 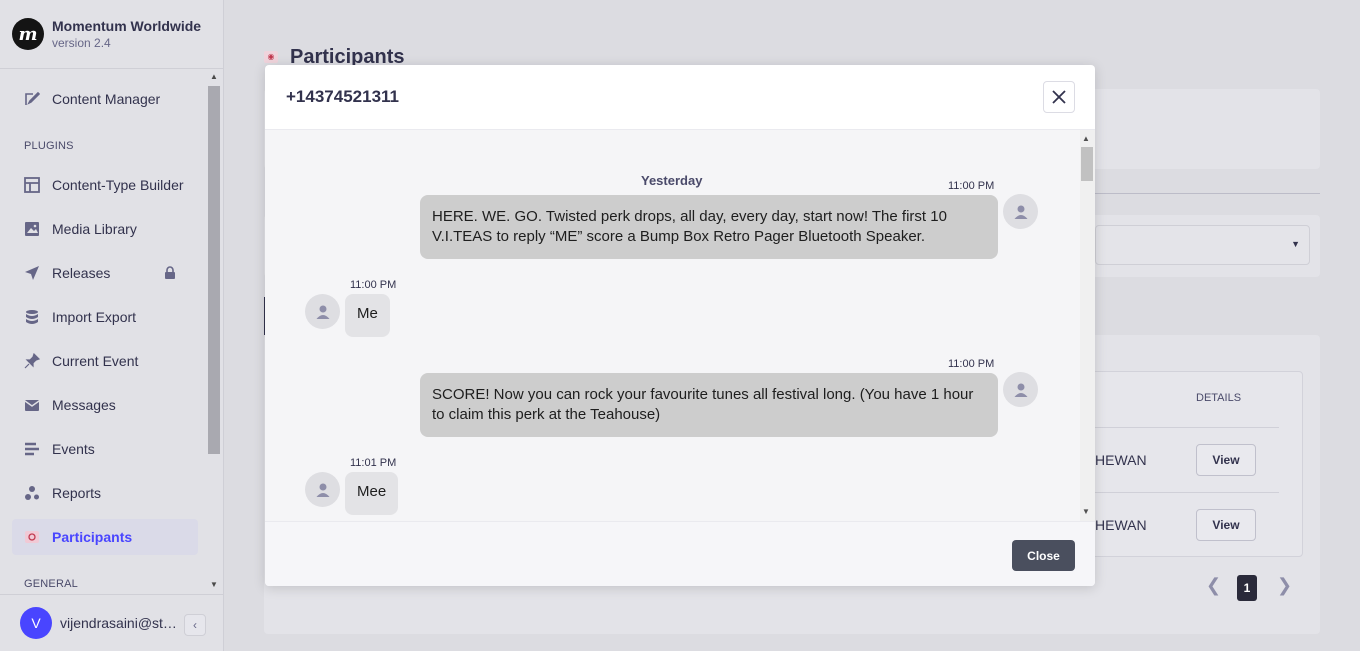 What do you see at coordinates (32, 317) in the screenshot?
I see `database-icon` at bounding box center [32, 317].